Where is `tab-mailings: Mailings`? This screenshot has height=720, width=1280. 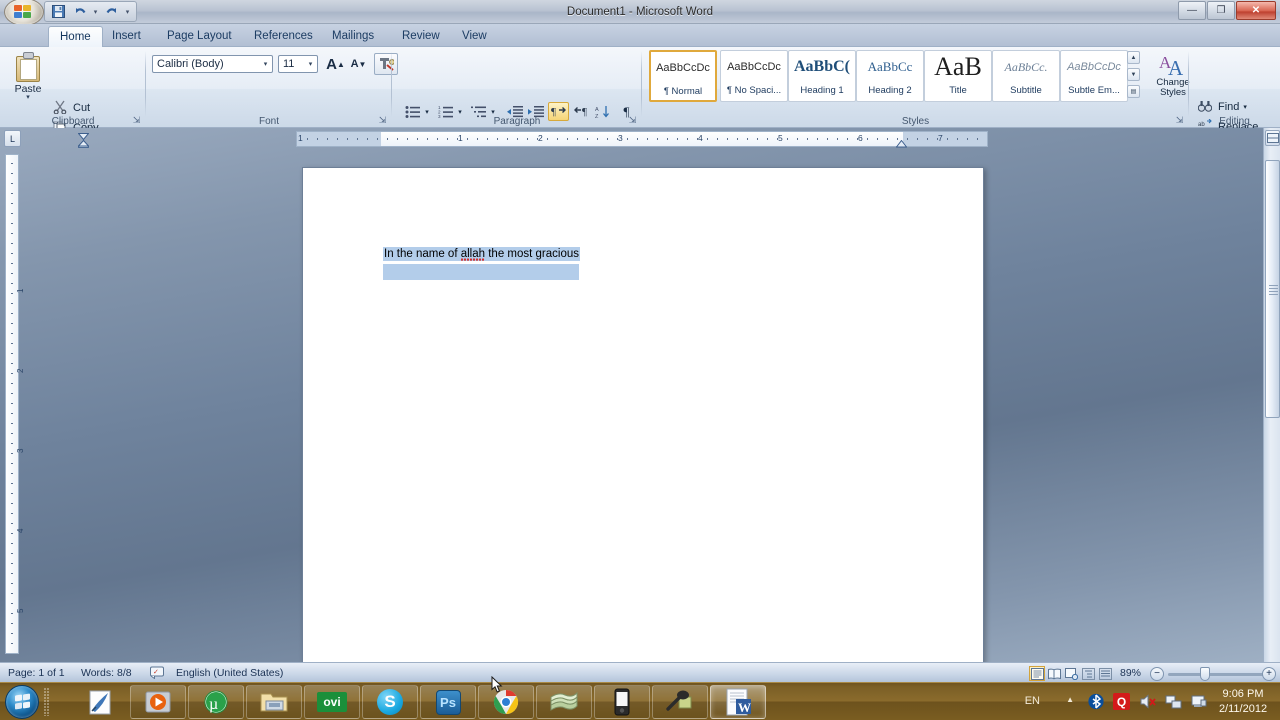 tab-mailings: Mailings is located at coordinates (353, 36).